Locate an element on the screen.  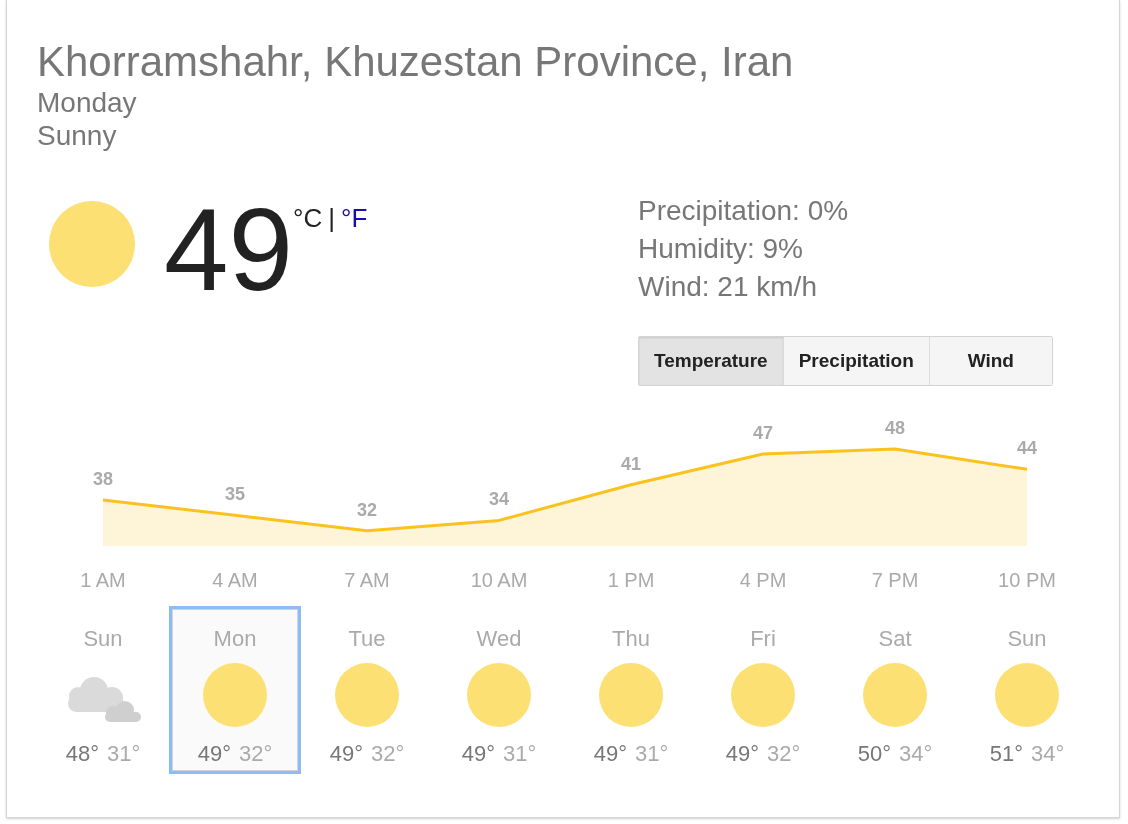
forecast-day-tile: Fri 49° 32° is located at coordinates (763, 690).